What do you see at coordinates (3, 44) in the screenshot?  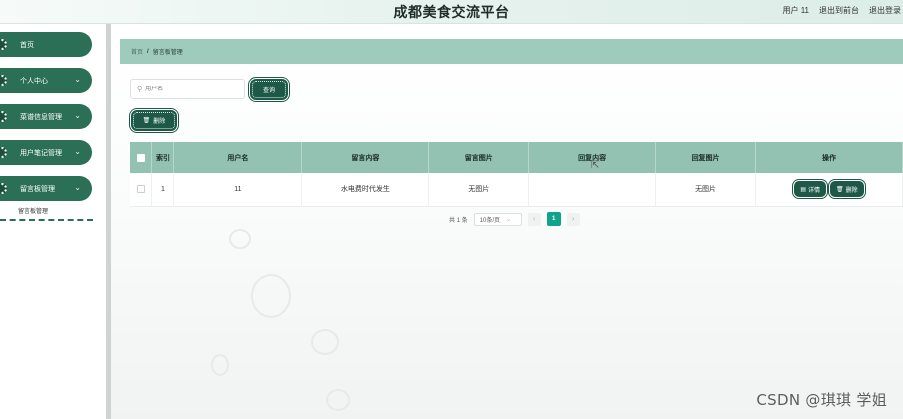 I see `home-icon` at bounding box center [3, 44].